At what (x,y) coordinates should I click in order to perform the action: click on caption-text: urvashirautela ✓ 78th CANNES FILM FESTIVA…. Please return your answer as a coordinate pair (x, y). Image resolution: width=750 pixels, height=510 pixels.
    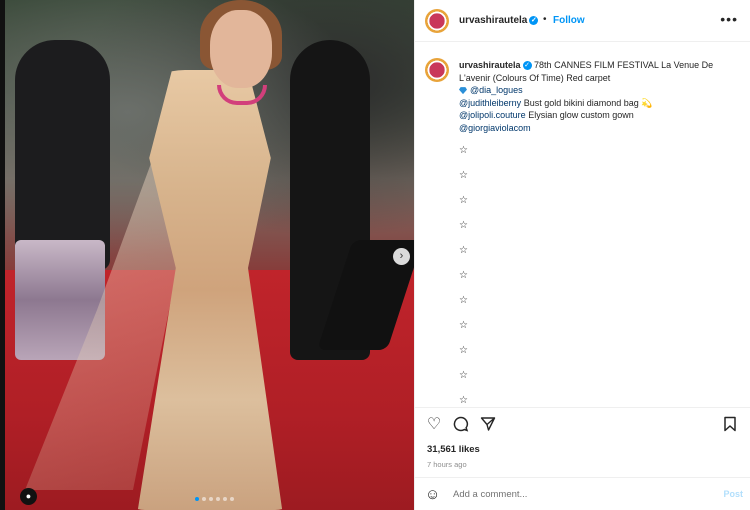
    Looking at the image, I should click on (601, 96).